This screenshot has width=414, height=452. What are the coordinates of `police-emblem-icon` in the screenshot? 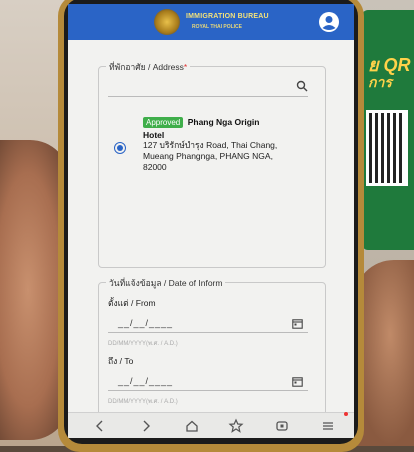 It's located at (167, 22).